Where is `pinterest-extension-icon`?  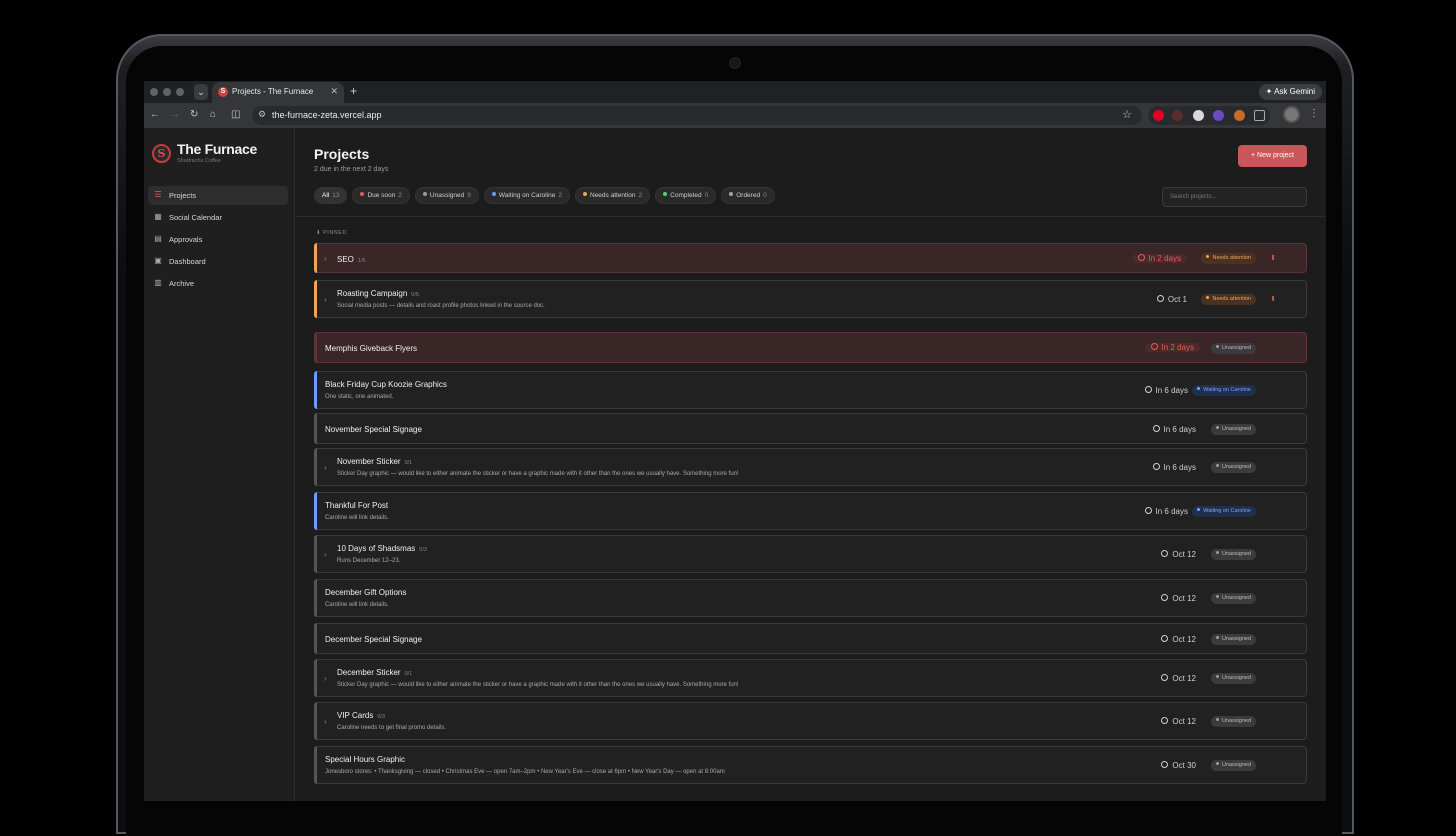 pinterest-extension-icon is located at coordinates (1158, 115).